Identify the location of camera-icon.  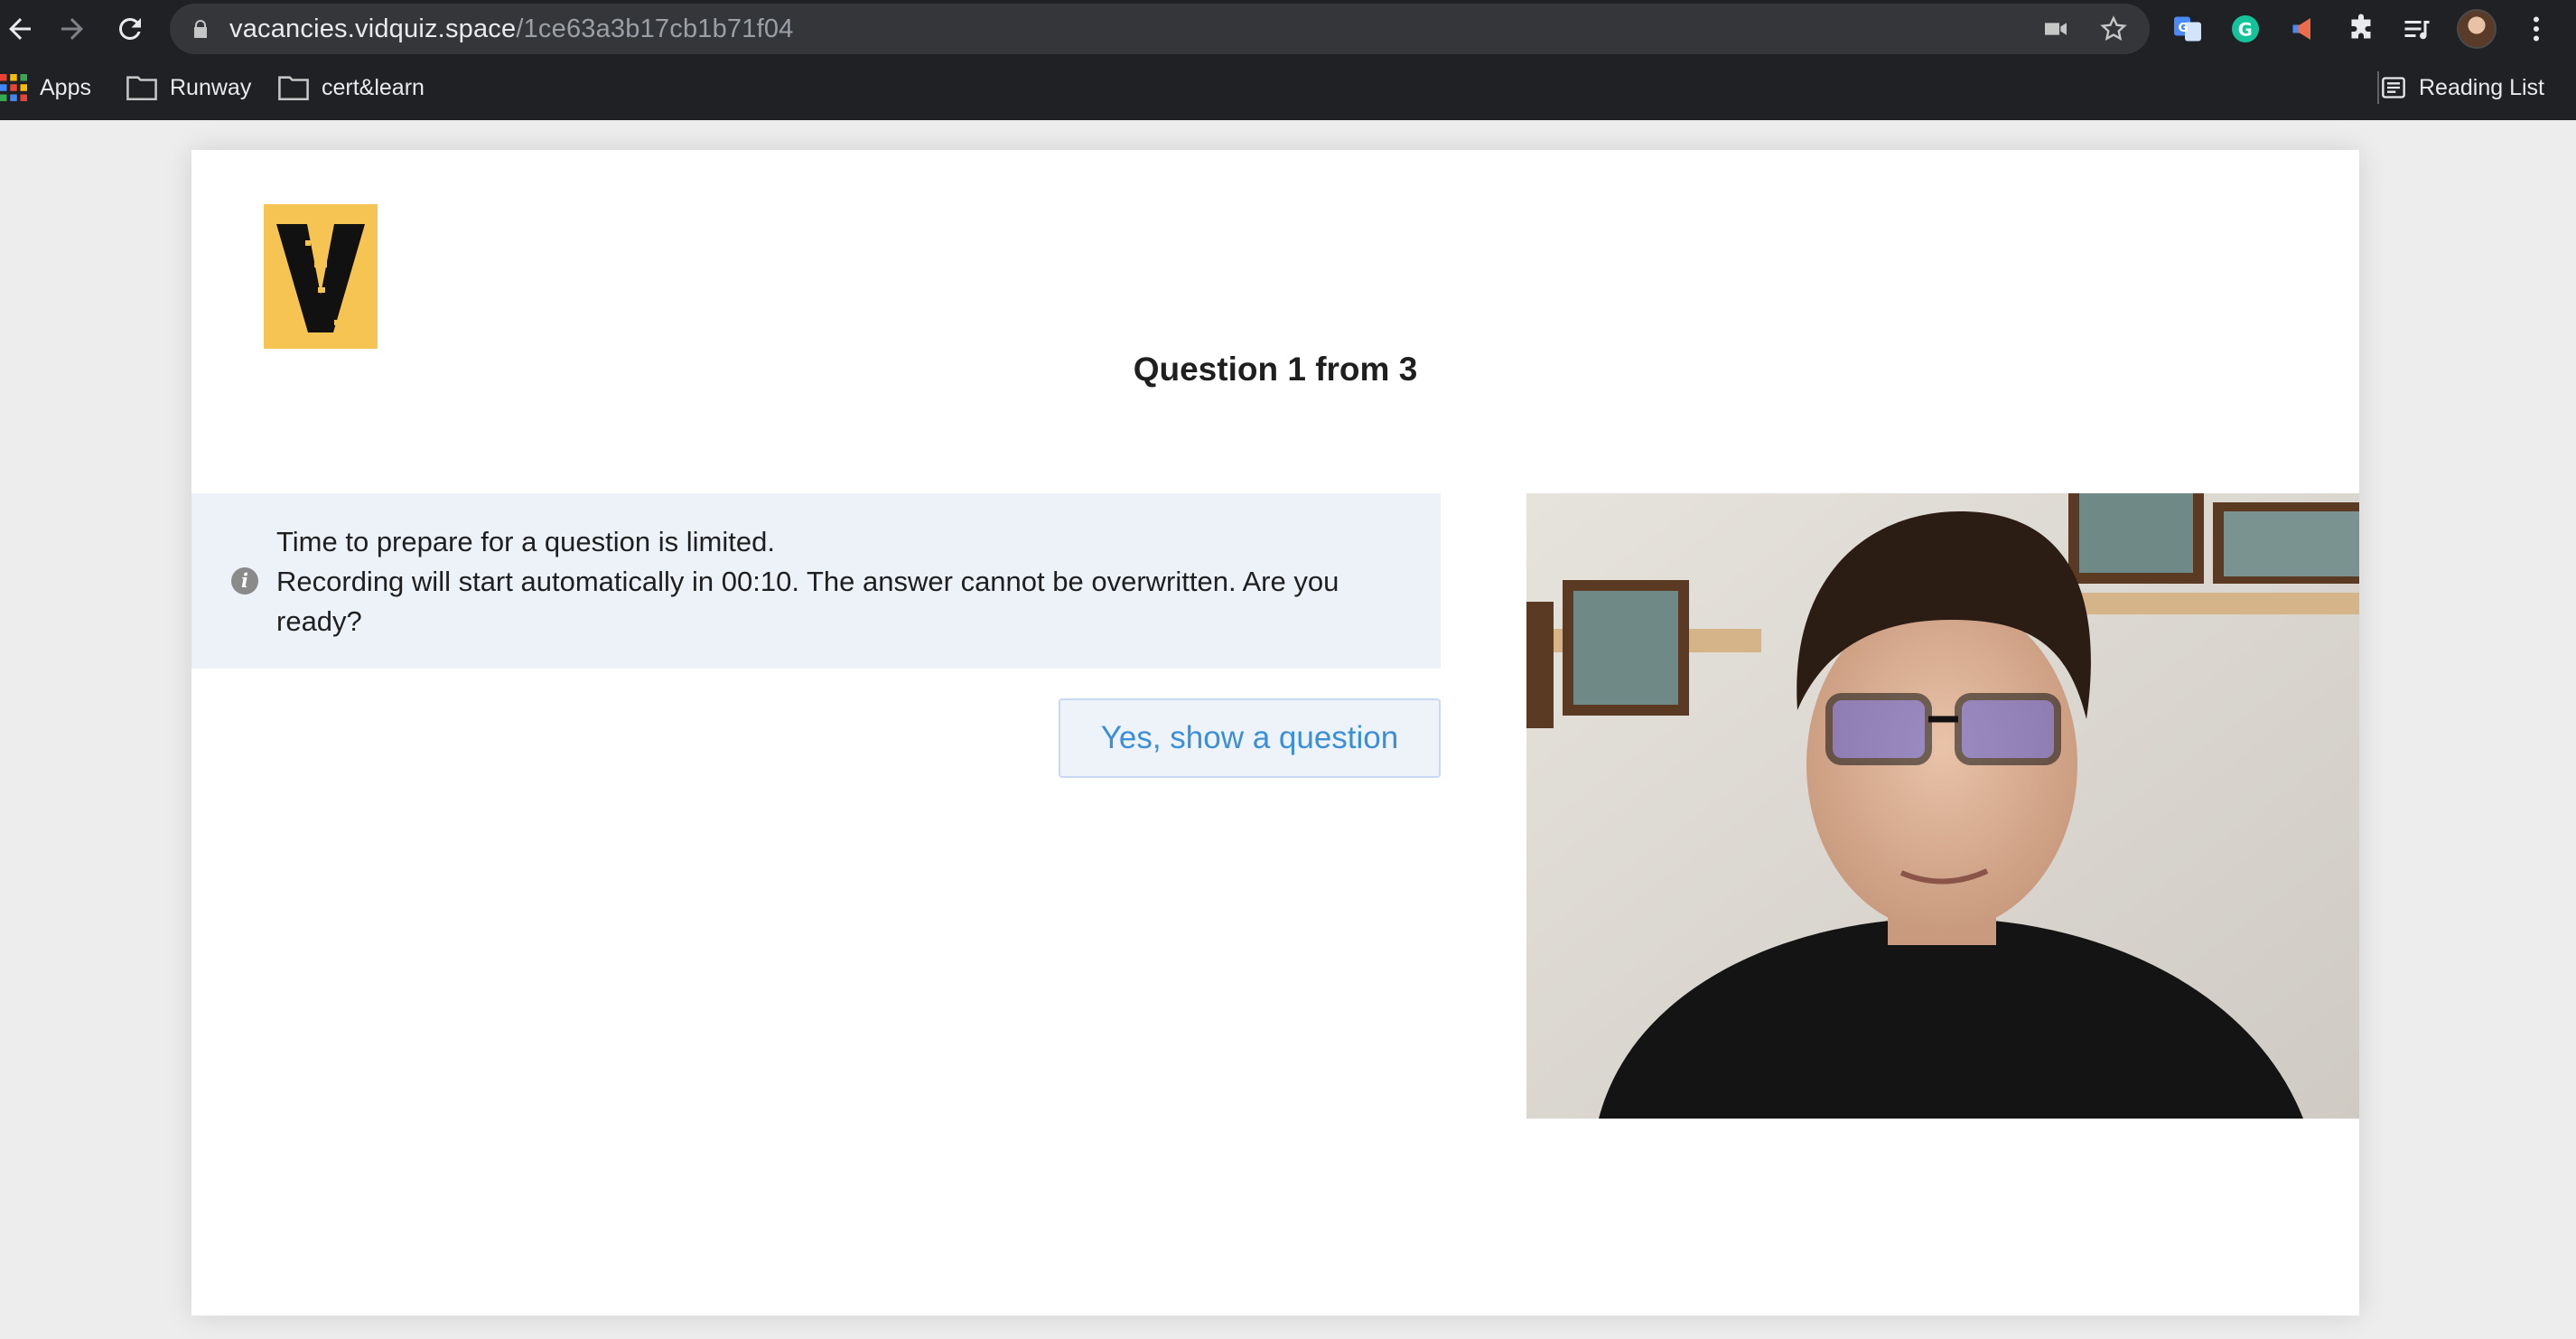
(2055, 28).